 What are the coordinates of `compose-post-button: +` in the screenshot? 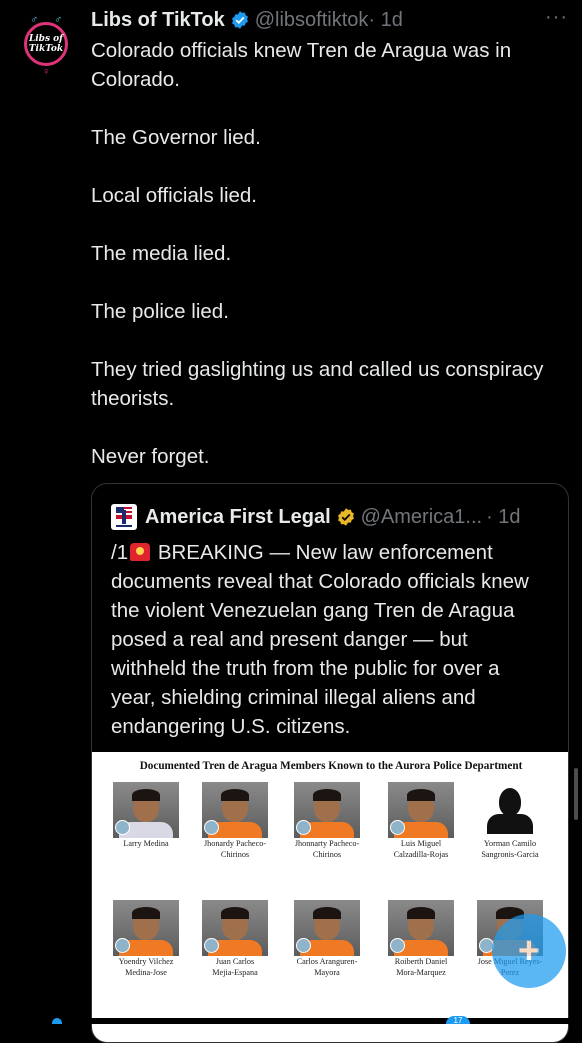 It's located at (529, 951).